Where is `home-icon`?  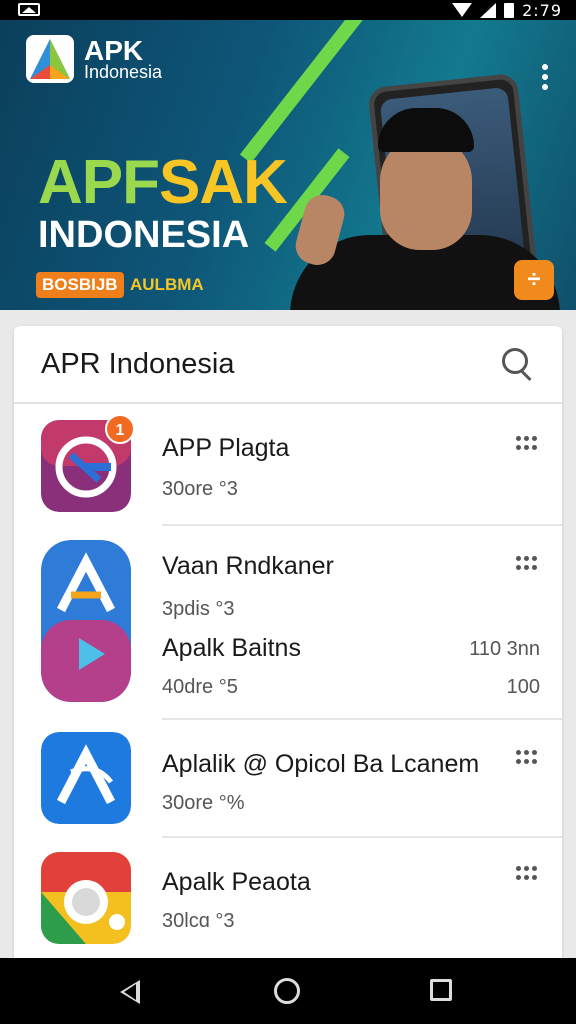 home-icon is located at coordinates (287, 991).